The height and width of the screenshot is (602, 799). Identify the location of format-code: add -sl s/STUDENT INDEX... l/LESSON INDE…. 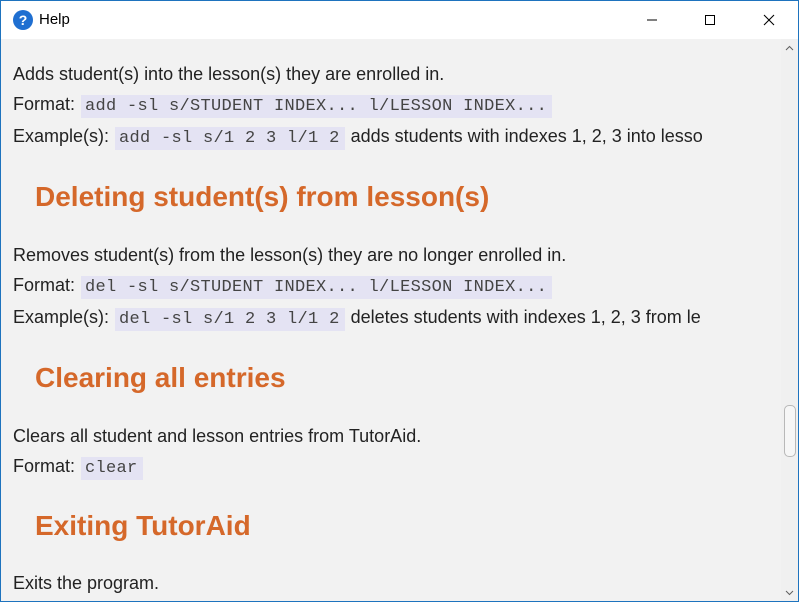
(317, 106).